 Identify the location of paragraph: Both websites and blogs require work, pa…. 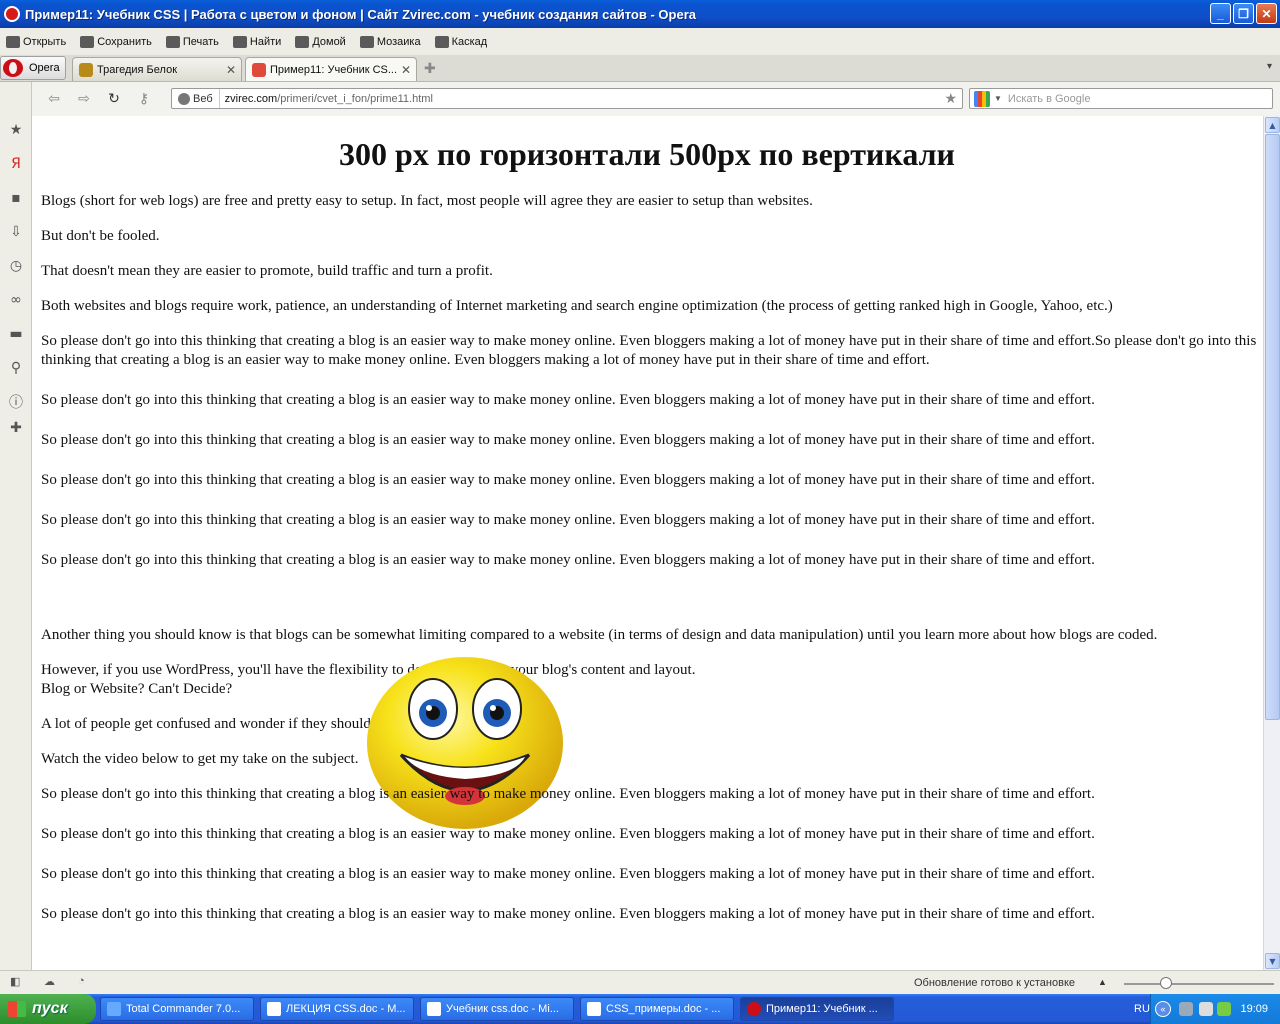
(577, 306).